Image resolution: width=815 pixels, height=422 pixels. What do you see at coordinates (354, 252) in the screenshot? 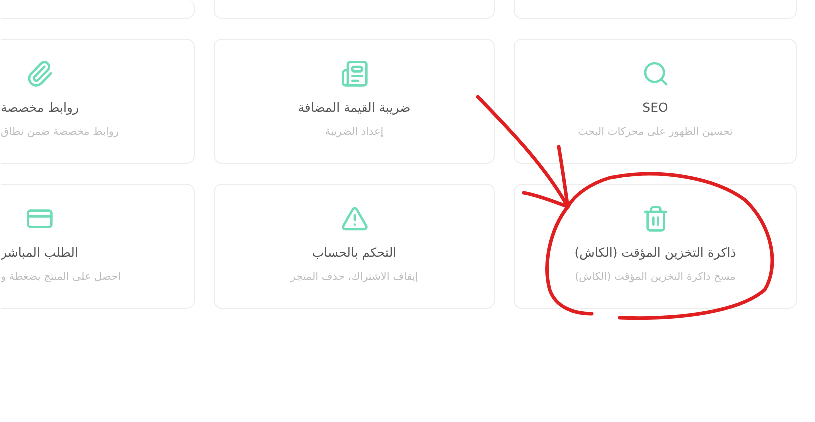
I see `card-title: التحكم بالحساب` at bounding box center [354, 252].